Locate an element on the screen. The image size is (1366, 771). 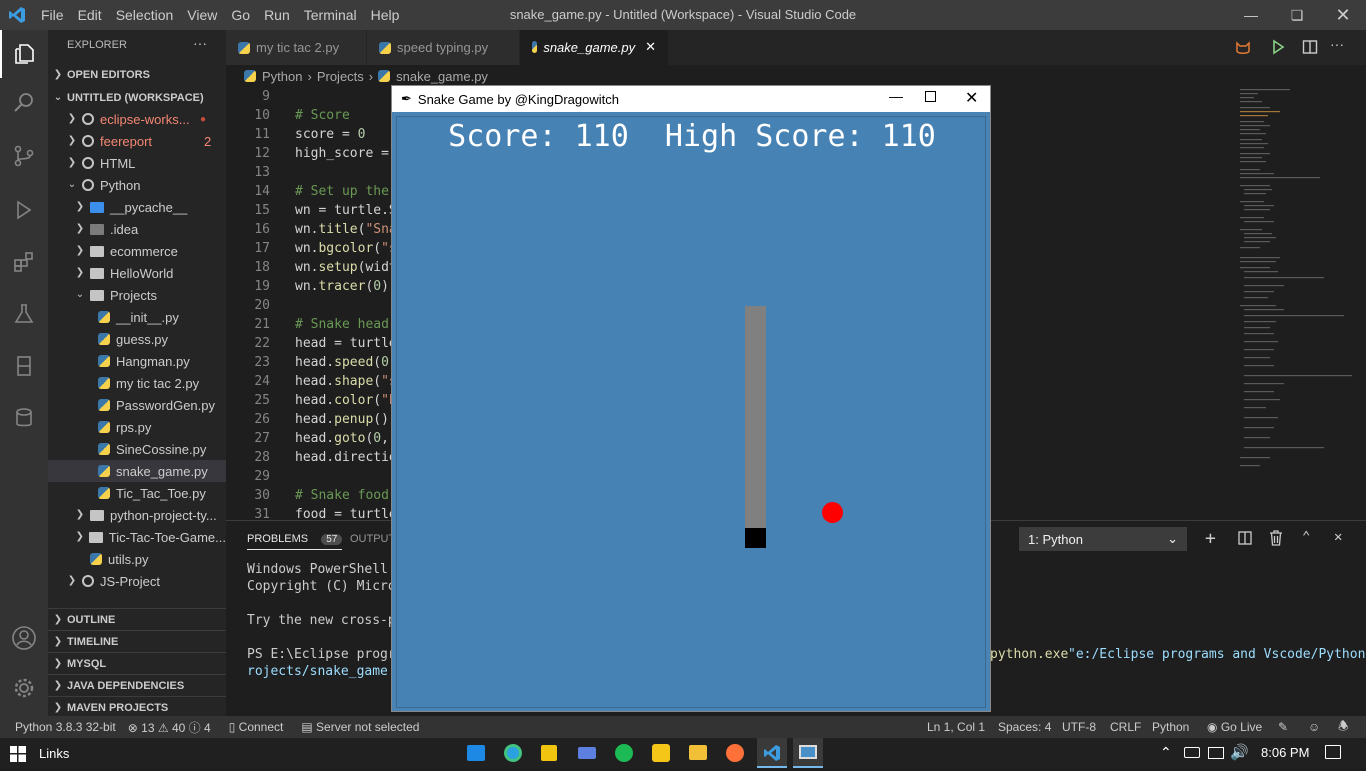
store-app-icon is located at coordinates (549, 753).